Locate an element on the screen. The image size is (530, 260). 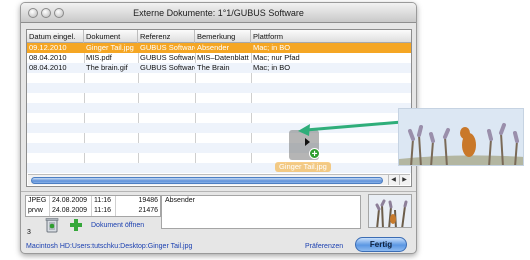
title-bar: Externe Dokumente: 1°1/GUBUS Software is located at coordinates (218, 13).